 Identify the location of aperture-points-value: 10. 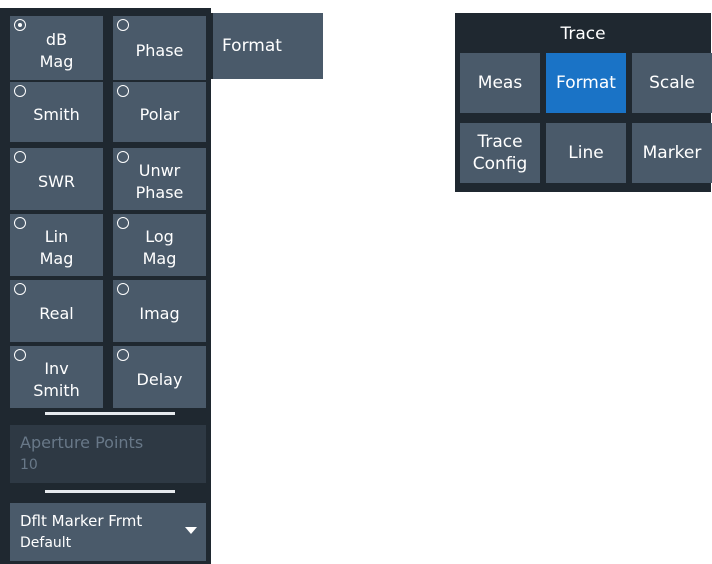
(29, 465).